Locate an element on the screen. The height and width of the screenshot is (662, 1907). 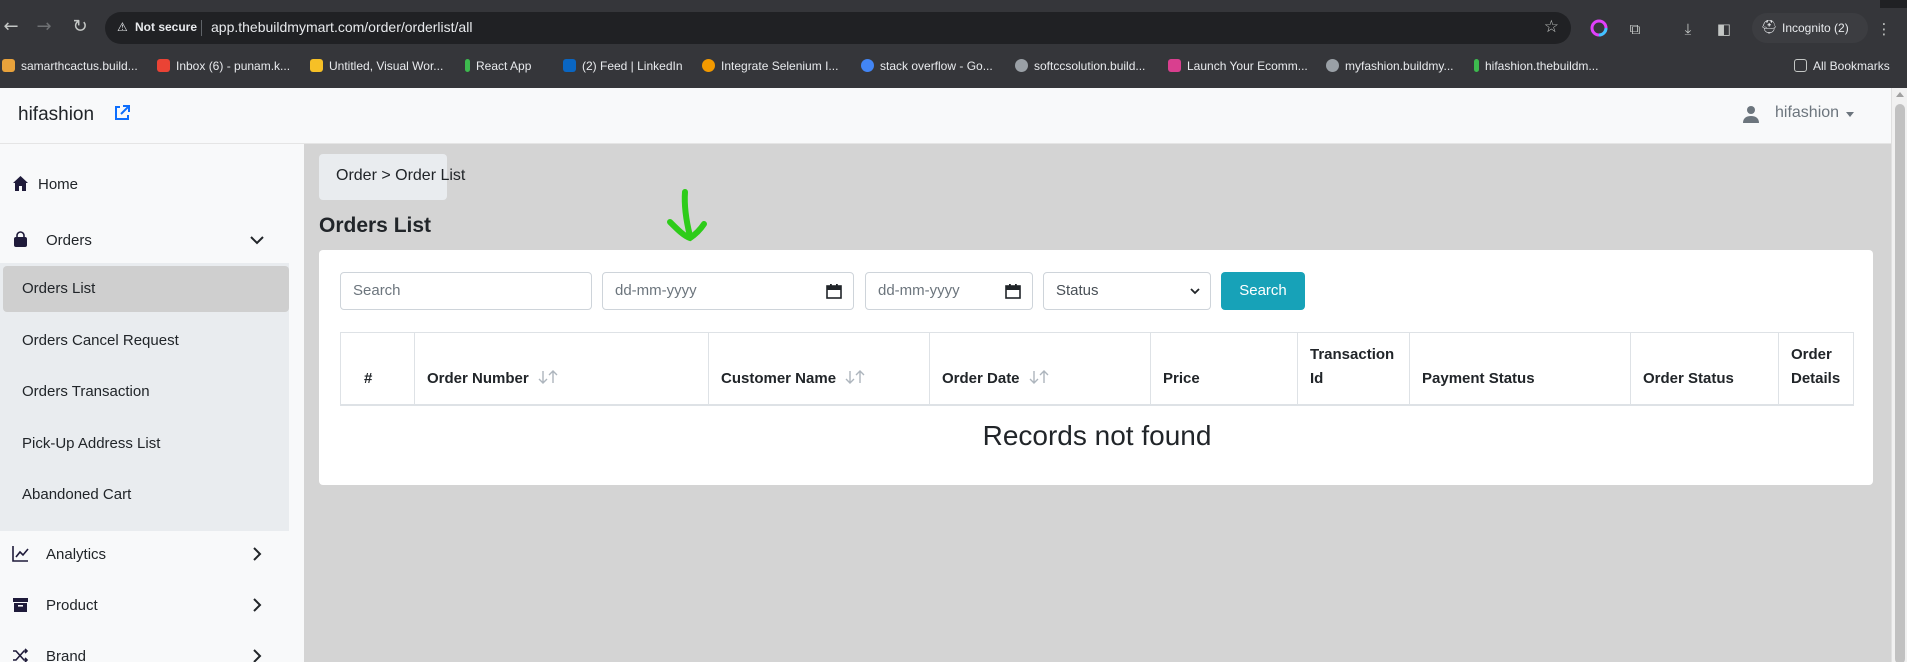
back-icon: ← is located at coordinates (11, 27).